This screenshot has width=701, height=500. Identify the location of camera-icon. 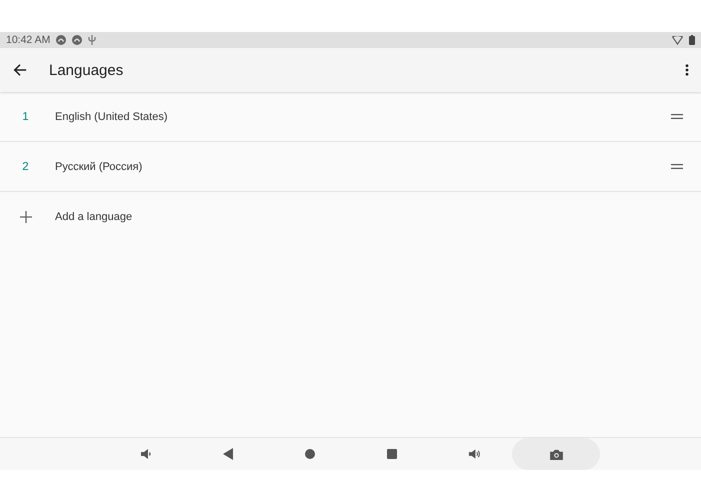
(556, 454).